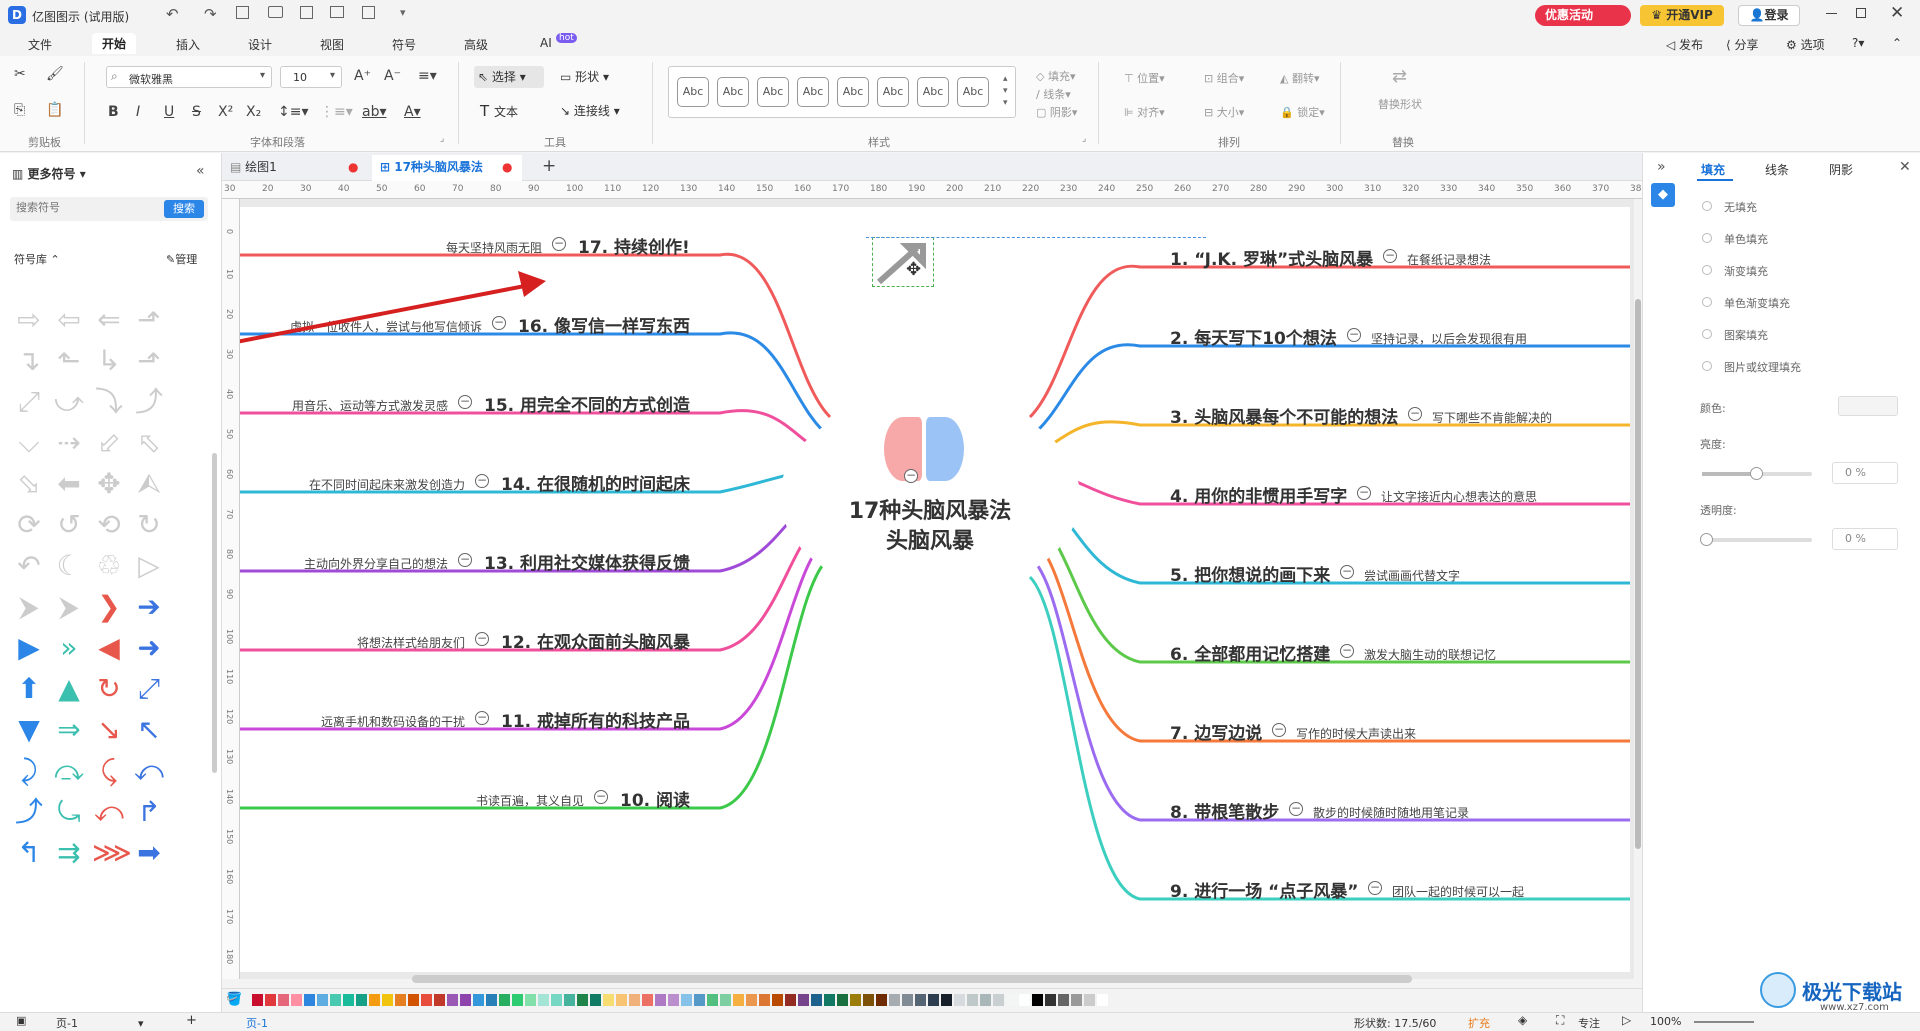  I want to click on radio-picture-fill, so click(1707, 366).